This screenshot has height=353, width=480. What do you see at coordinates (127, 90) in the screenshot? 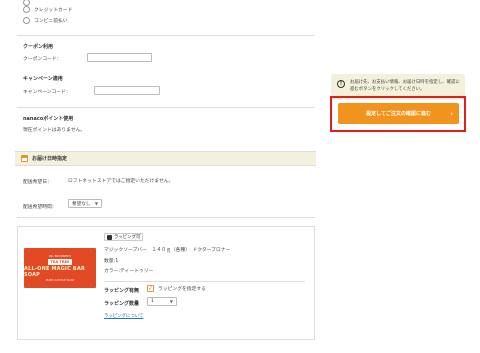
I see `campaign-code-input` at bounding box center [127, 90].